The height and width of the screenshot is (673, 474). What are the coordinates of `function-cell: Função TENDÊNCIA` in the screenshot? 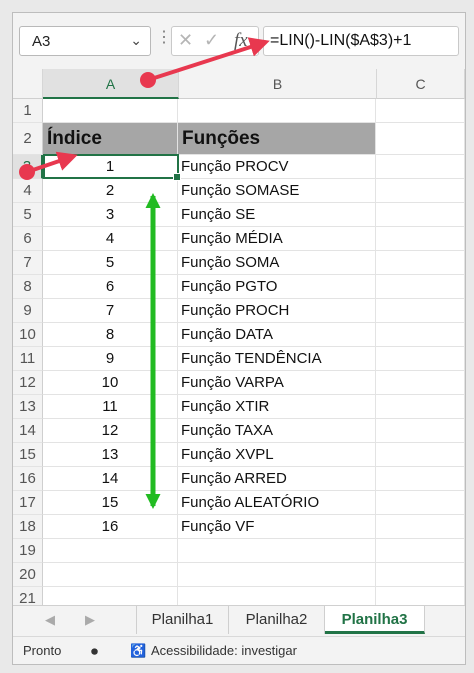 It's located at (277, 358).